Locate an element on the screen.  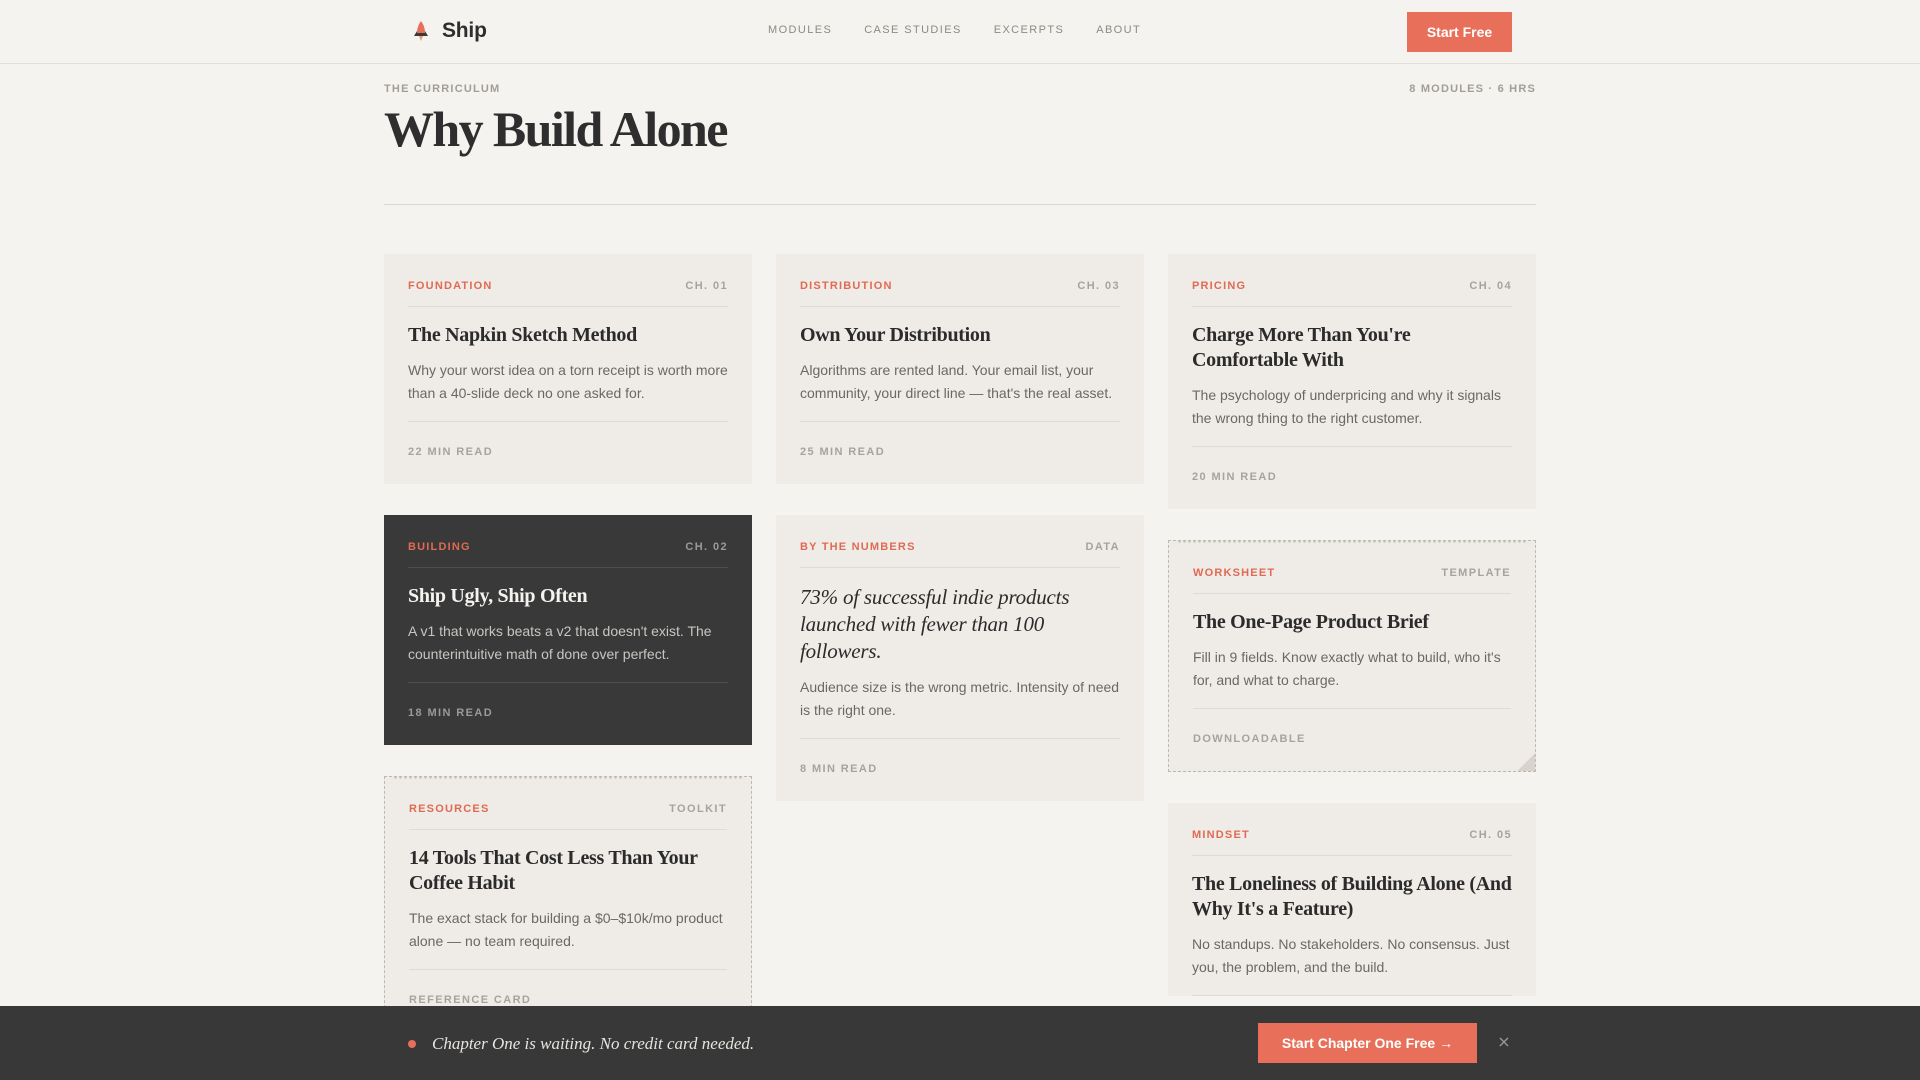
card-header: BY THE NUMBERS DATA is located at coordinates (960, 541).